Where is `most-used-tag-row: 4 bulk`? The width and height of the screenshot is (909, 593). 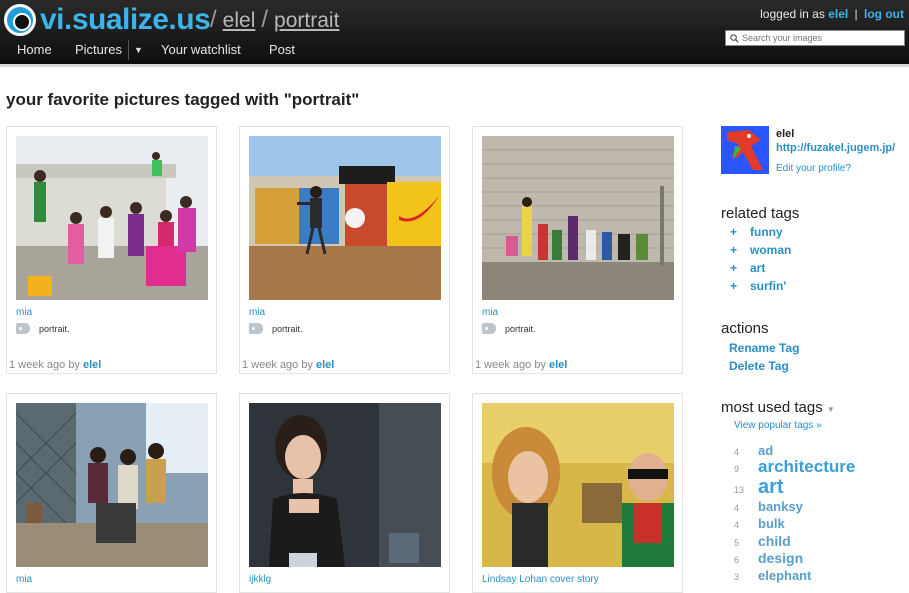 most-used-tag-row: 4 bulk is located at coordinates (759, 523).